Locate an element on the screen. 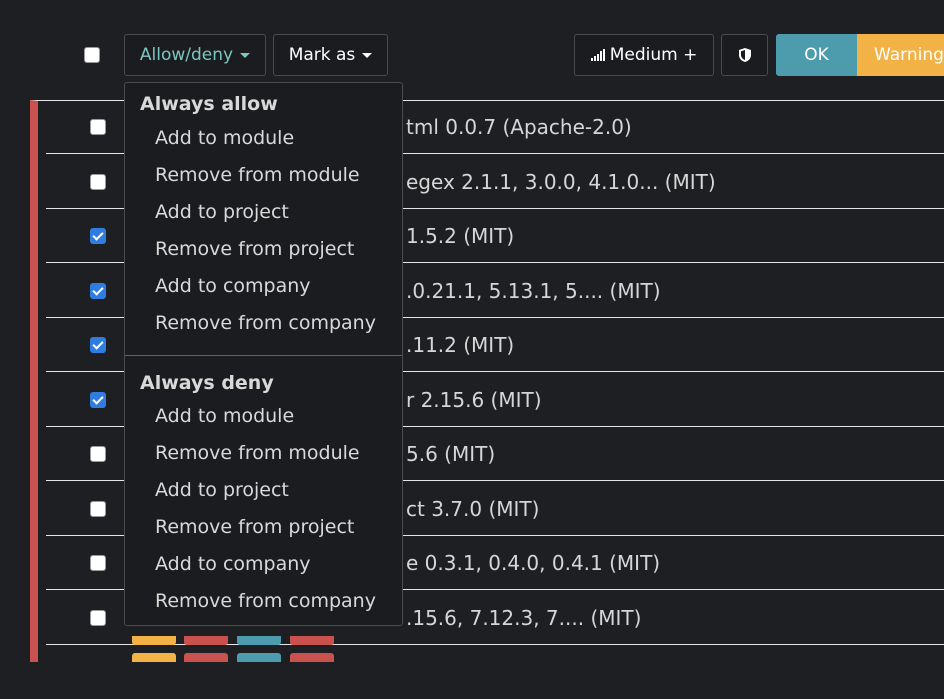 The image size is (944, 699). allow-remove-from-module: Remove from module is located at coordinates (257, 175).